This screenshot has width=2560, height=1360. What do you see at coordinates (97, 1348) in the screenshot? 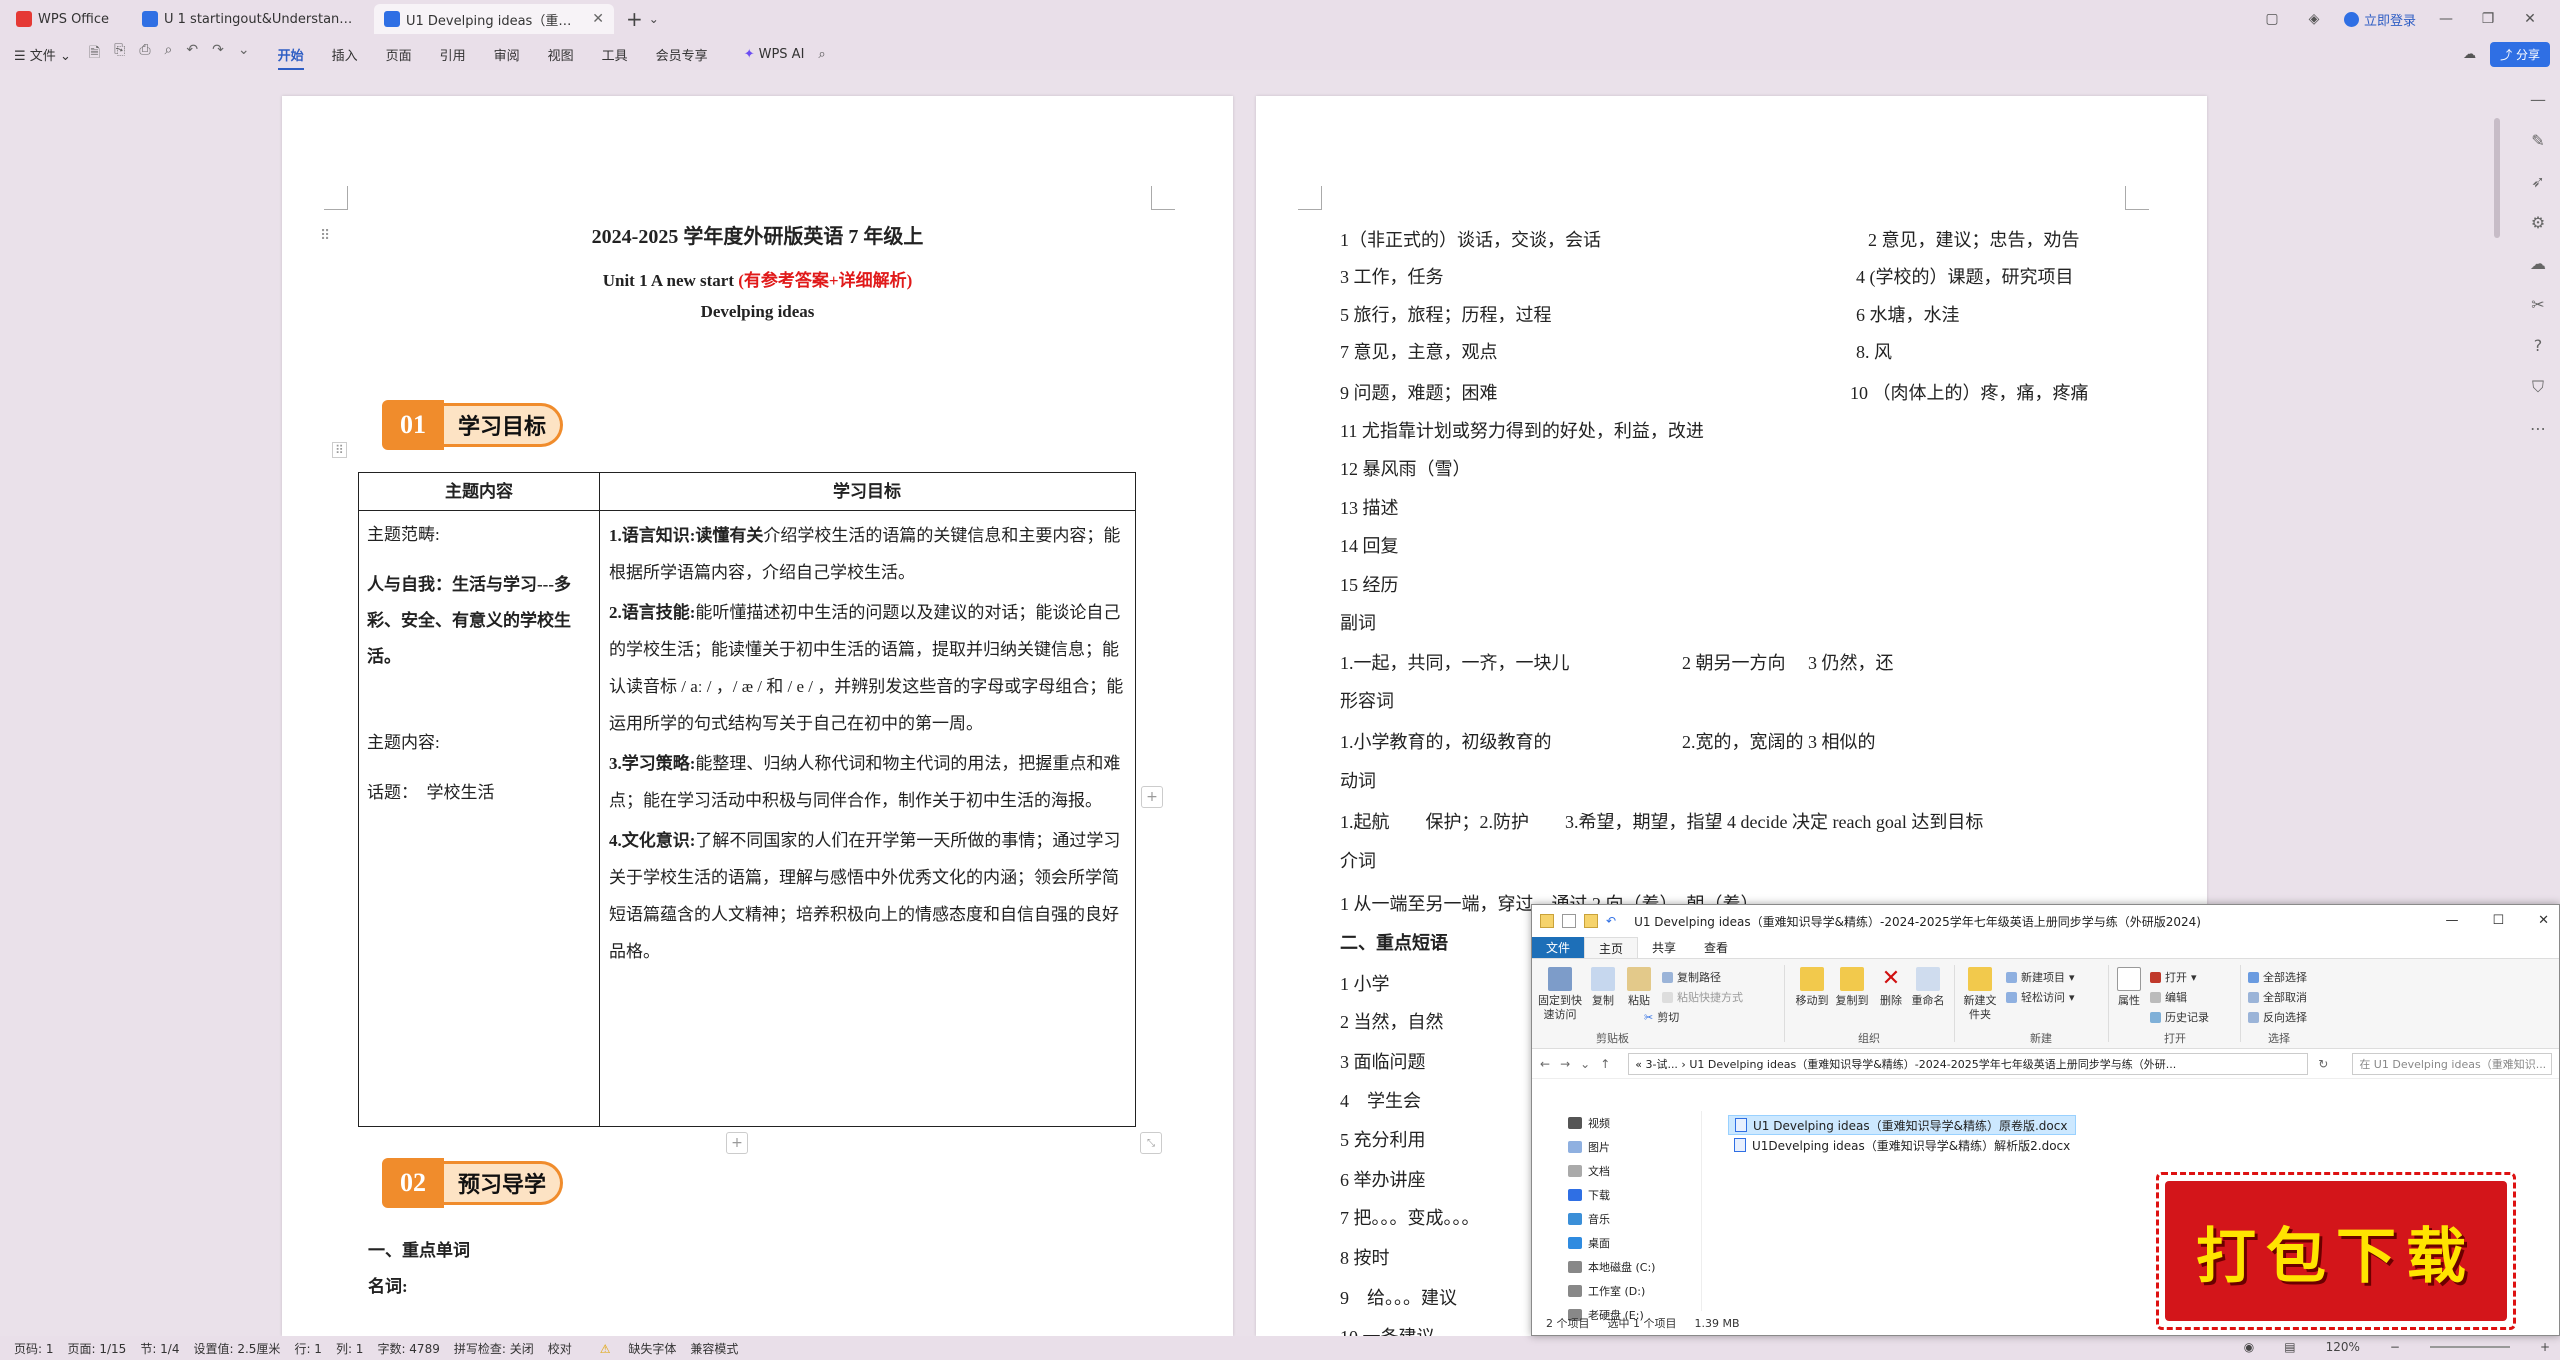
I see `status-pages: 页面: 1/15` at bounding box center [97, 1348].